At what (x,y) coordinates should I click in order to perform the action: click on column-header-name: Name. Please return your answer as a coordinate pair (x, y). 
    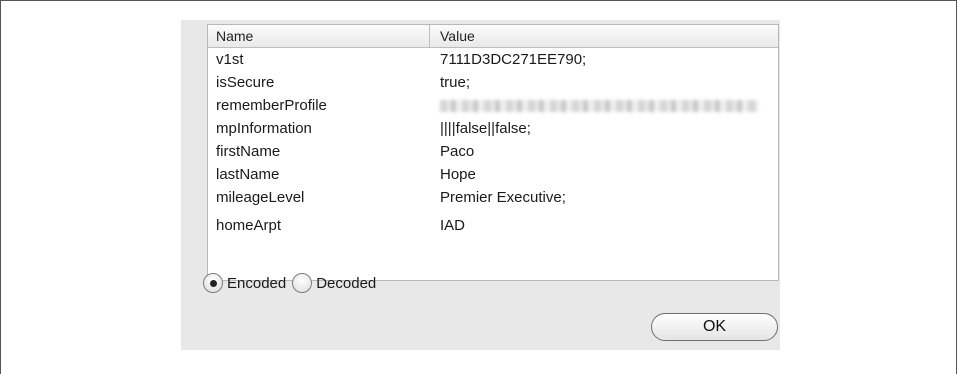
    Looking at the image, I should click on (319, 36).